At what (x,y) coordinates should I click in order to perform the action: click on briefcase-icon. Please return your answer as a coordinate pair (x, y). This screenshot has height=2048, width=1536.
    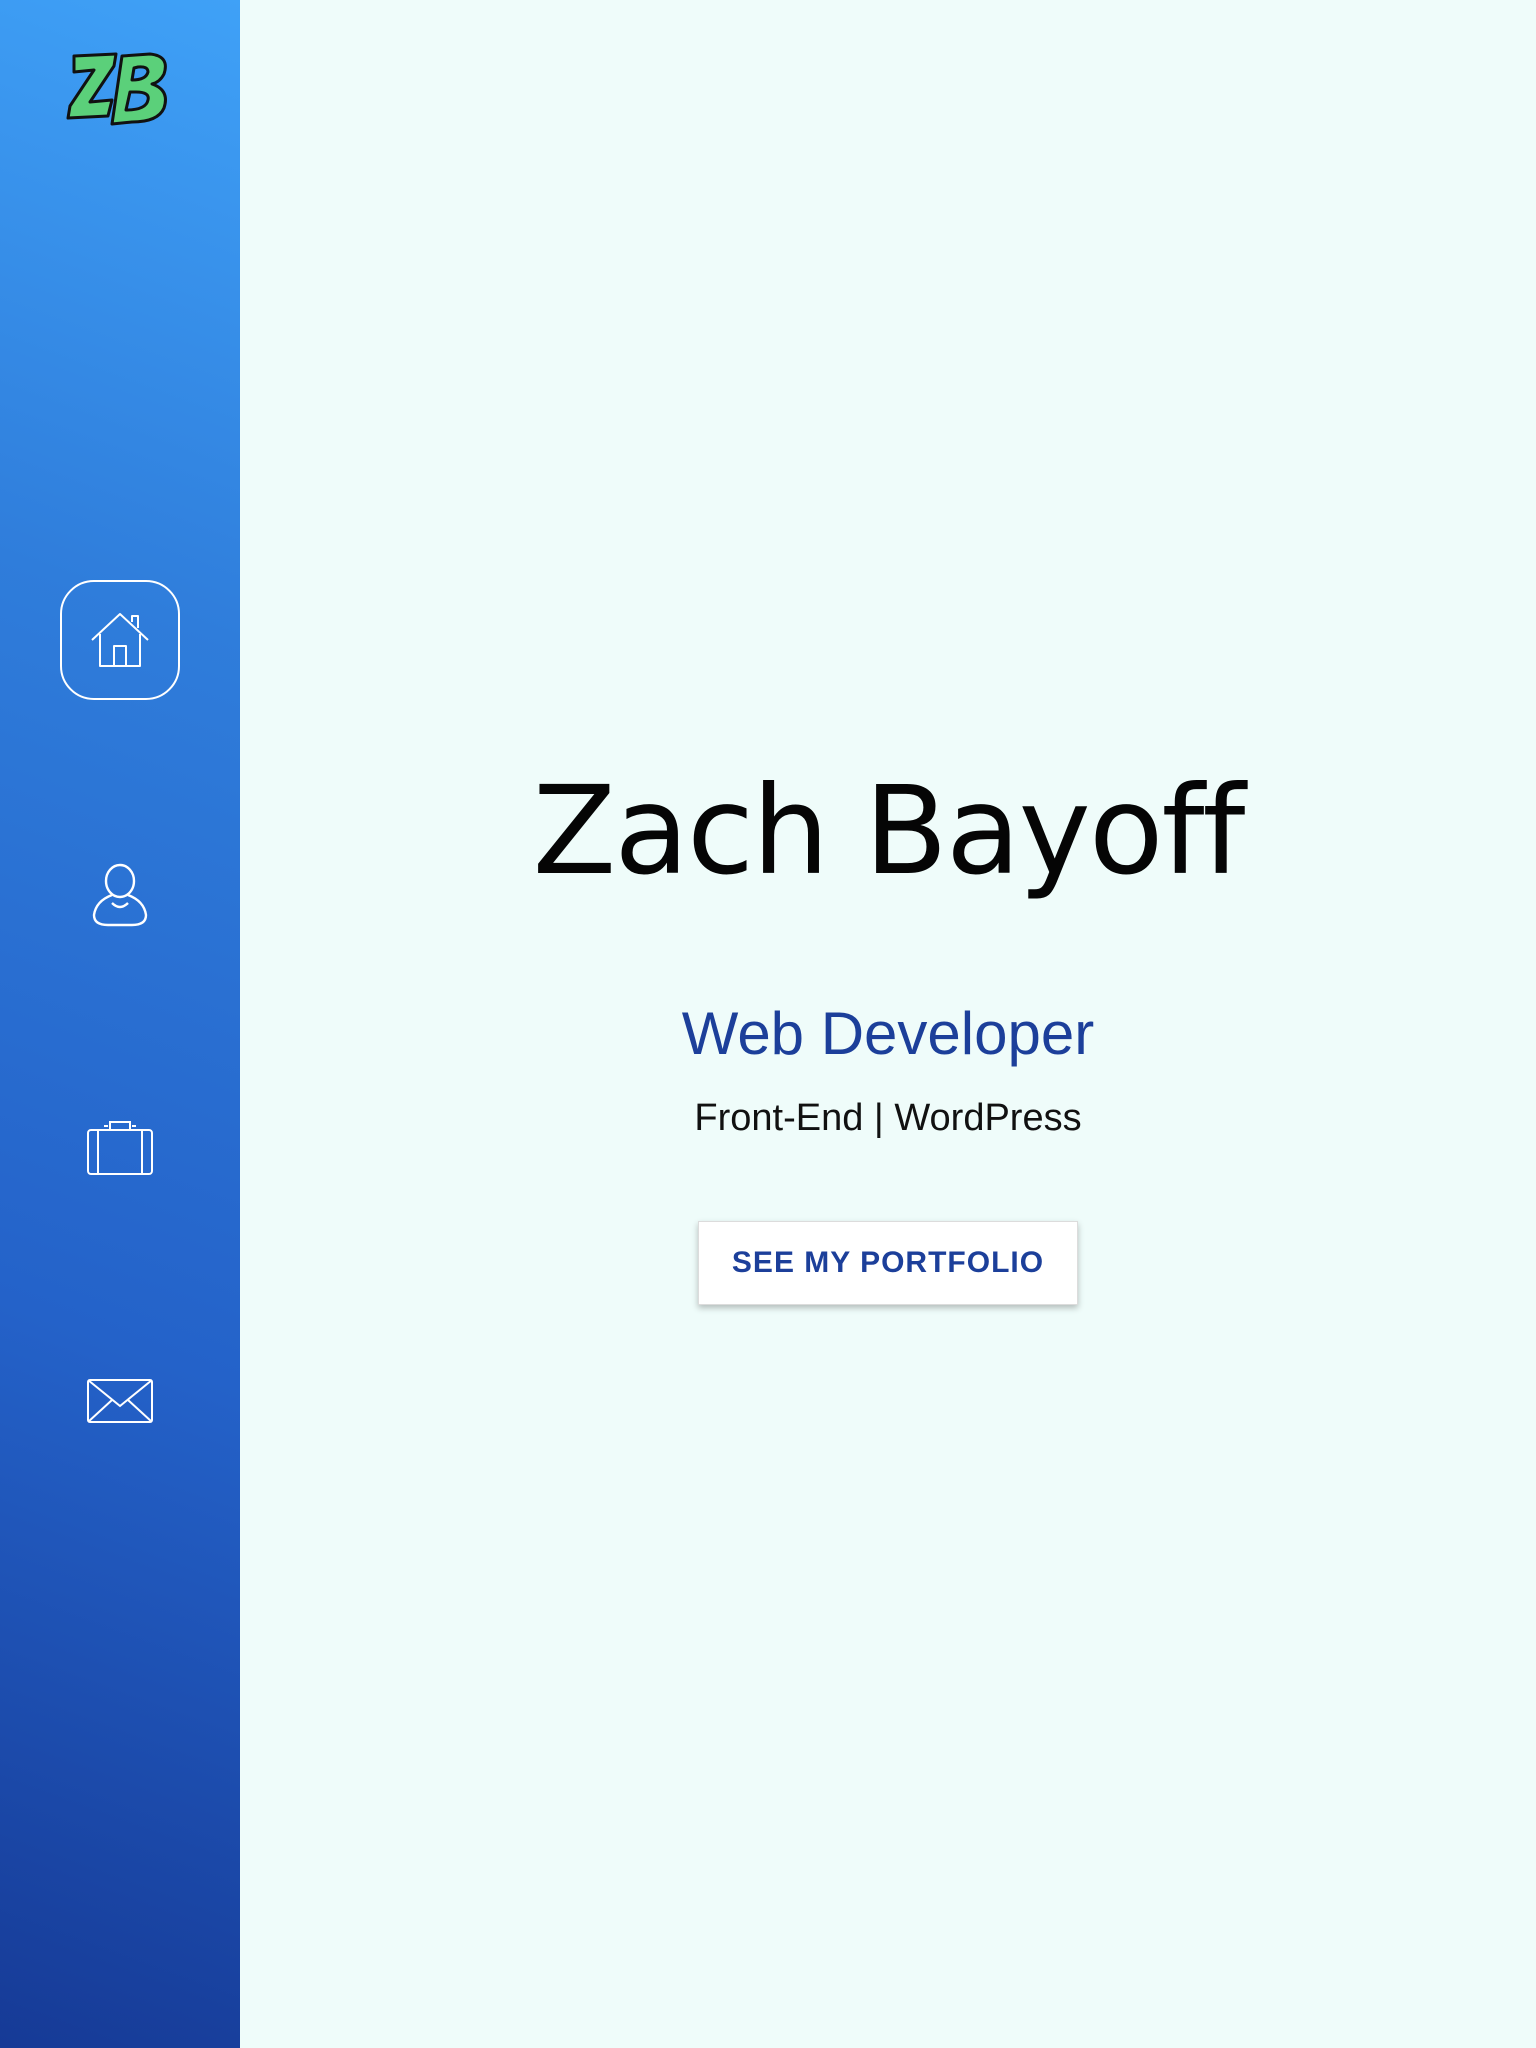
    Looking at the image, I should click on (120, 1148).